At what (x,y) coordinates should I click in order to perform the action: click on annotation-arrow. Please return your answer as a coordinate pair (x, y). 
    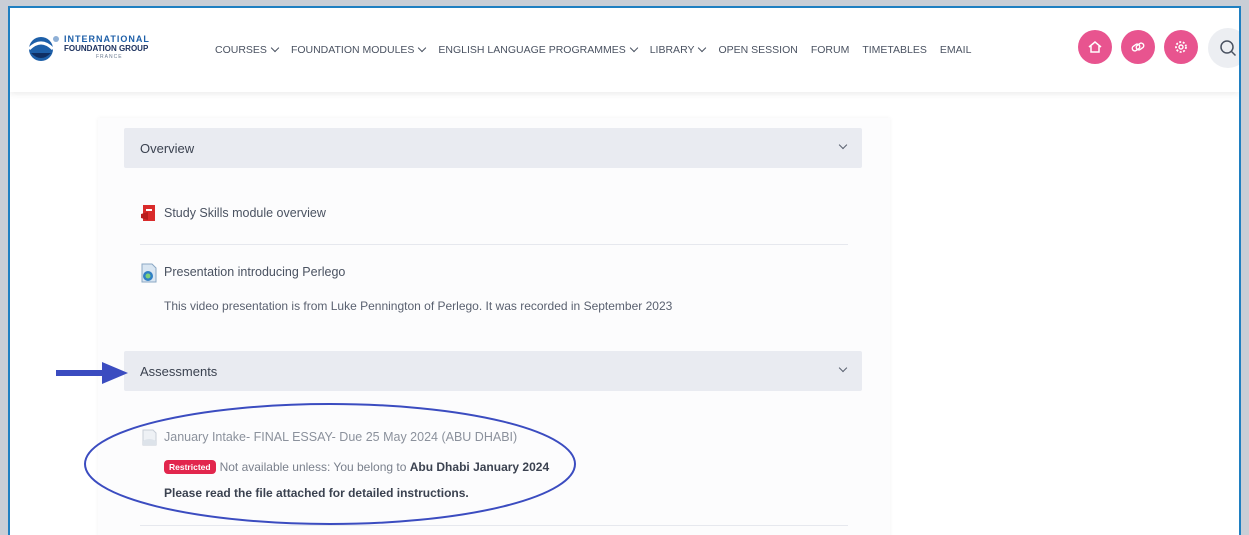
    Looking at the image, I should click on (92, 373).